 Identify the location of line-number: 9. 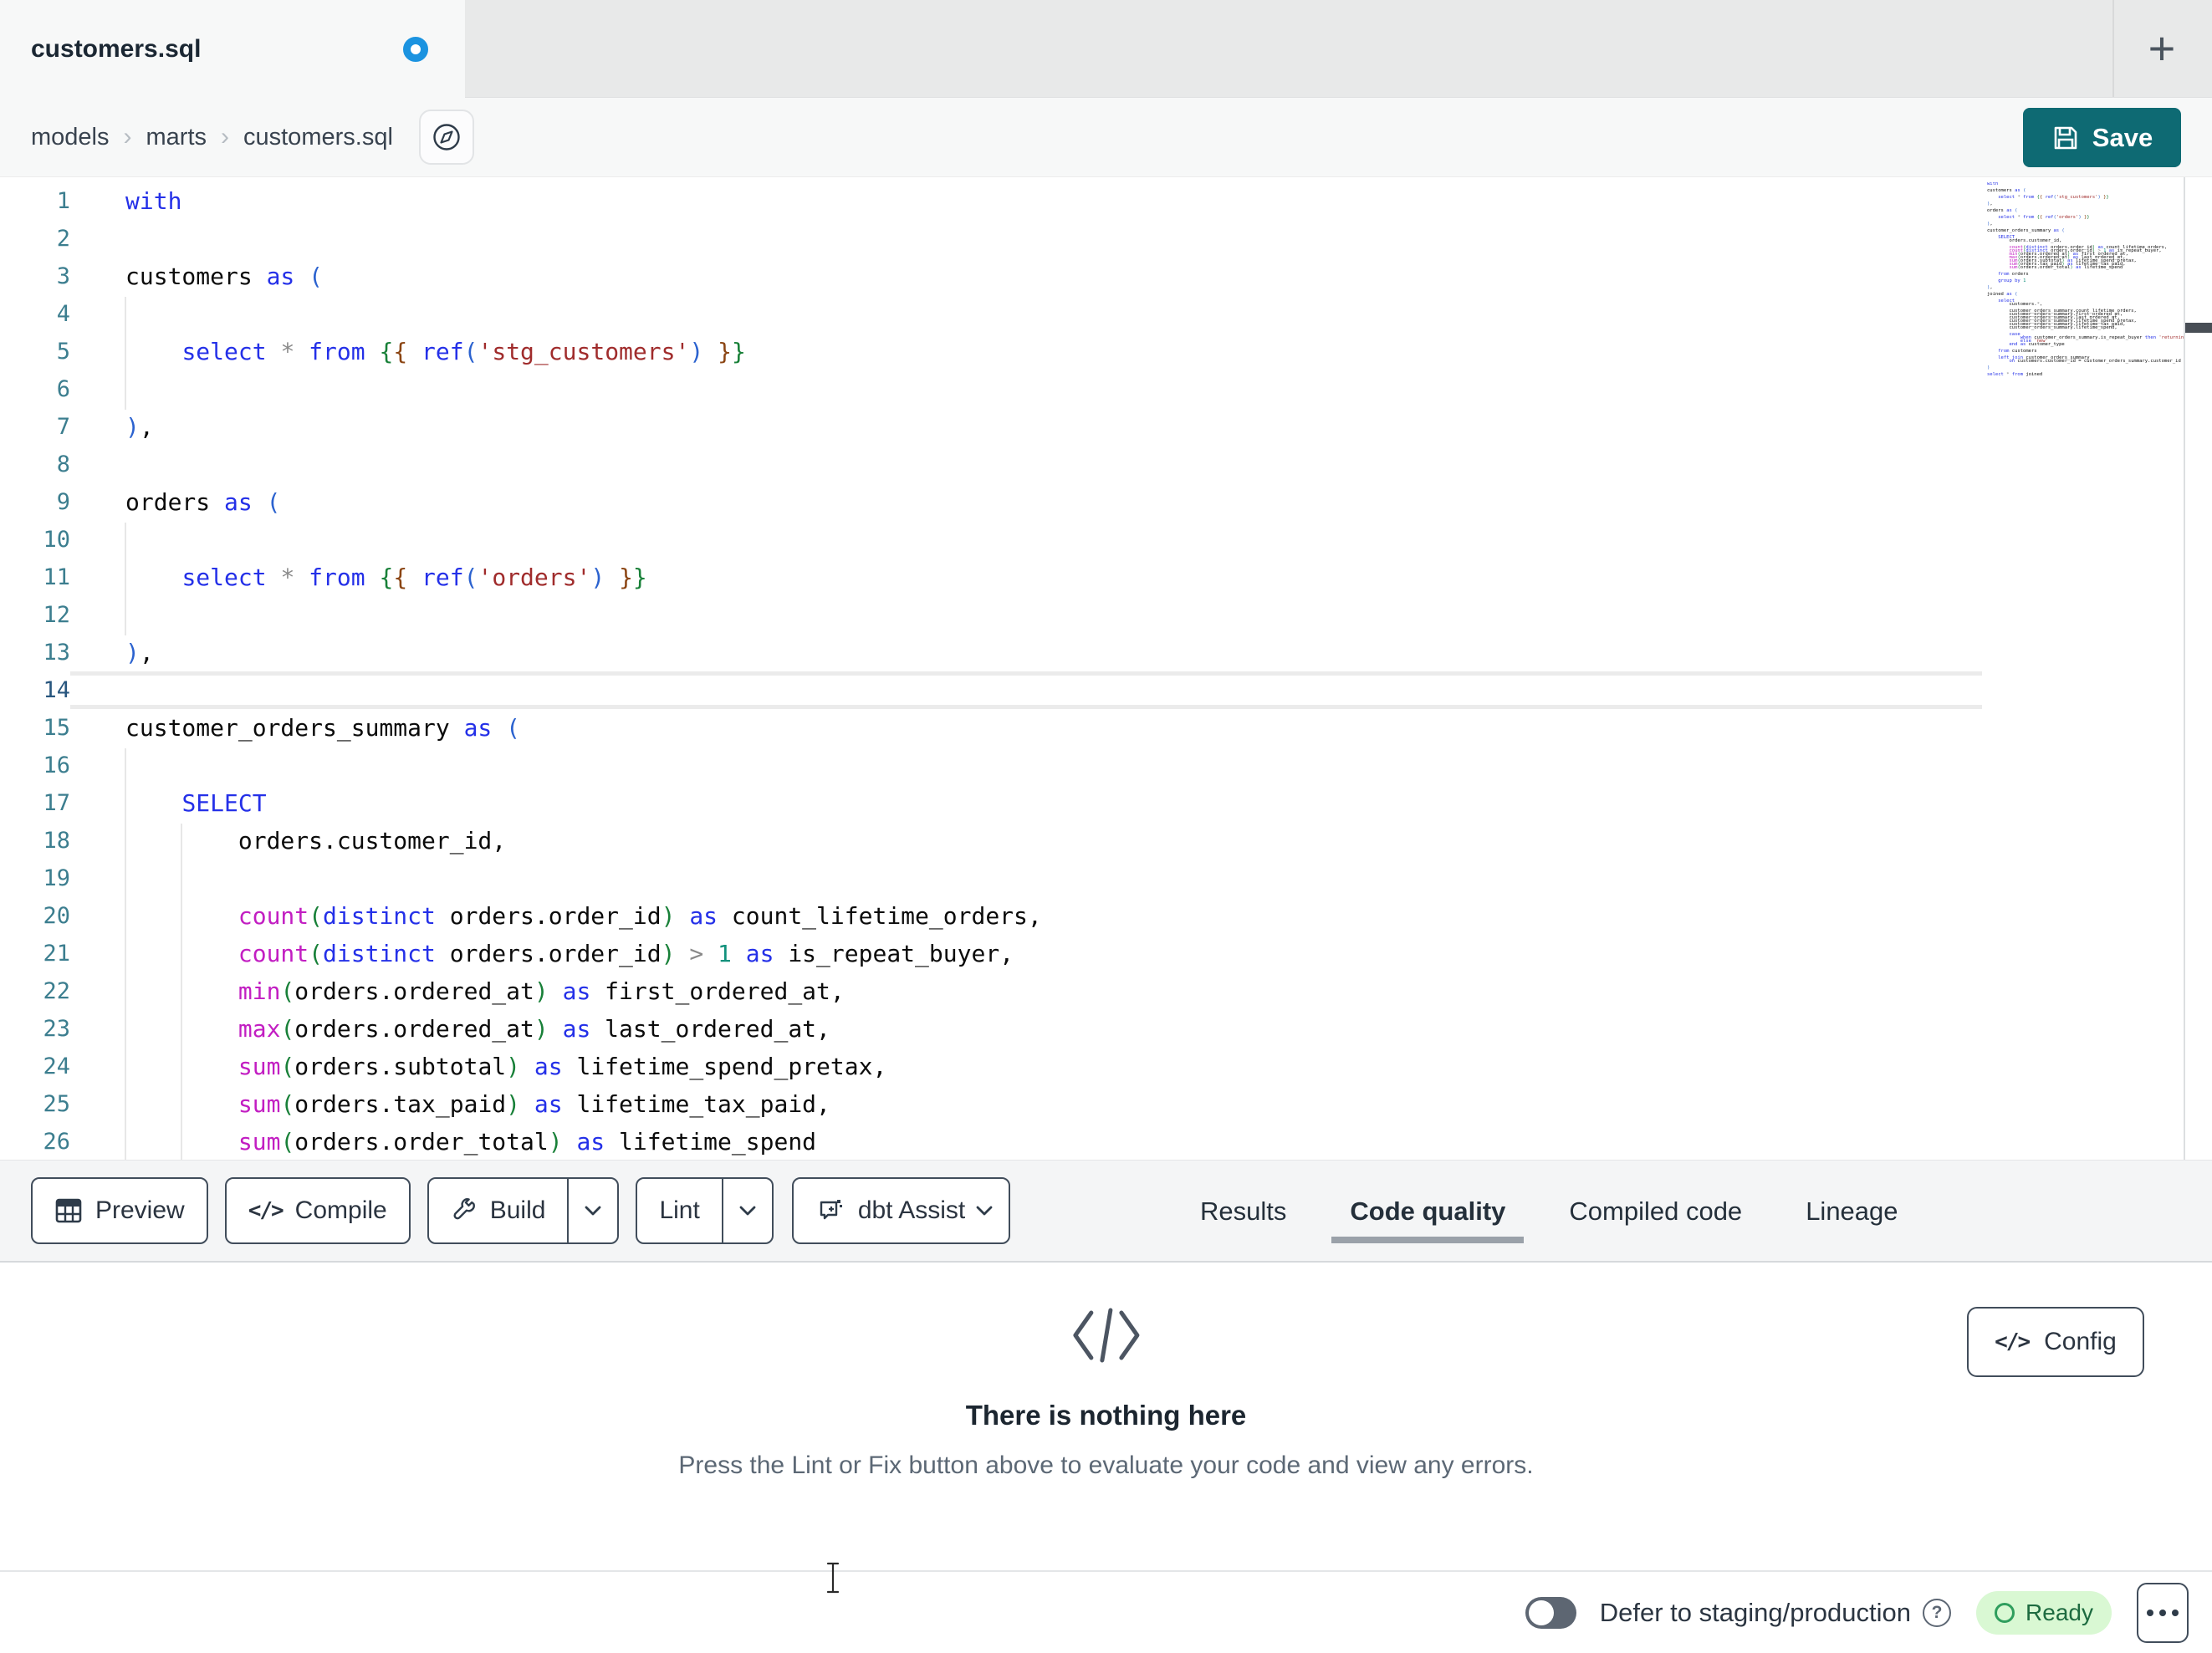
(63, 502).